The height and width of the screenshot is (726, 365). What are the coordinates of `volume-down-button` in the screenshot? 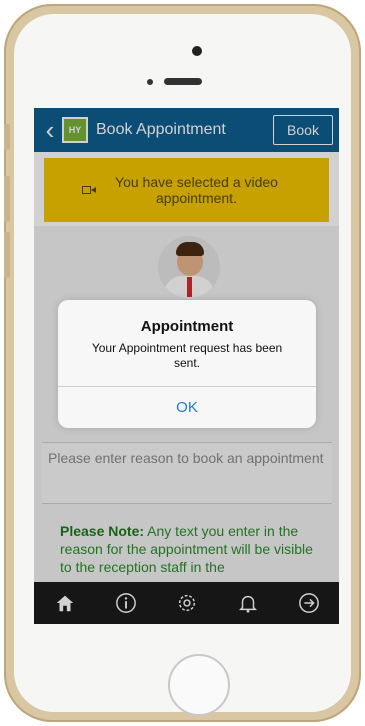 It's located at (7, 255).